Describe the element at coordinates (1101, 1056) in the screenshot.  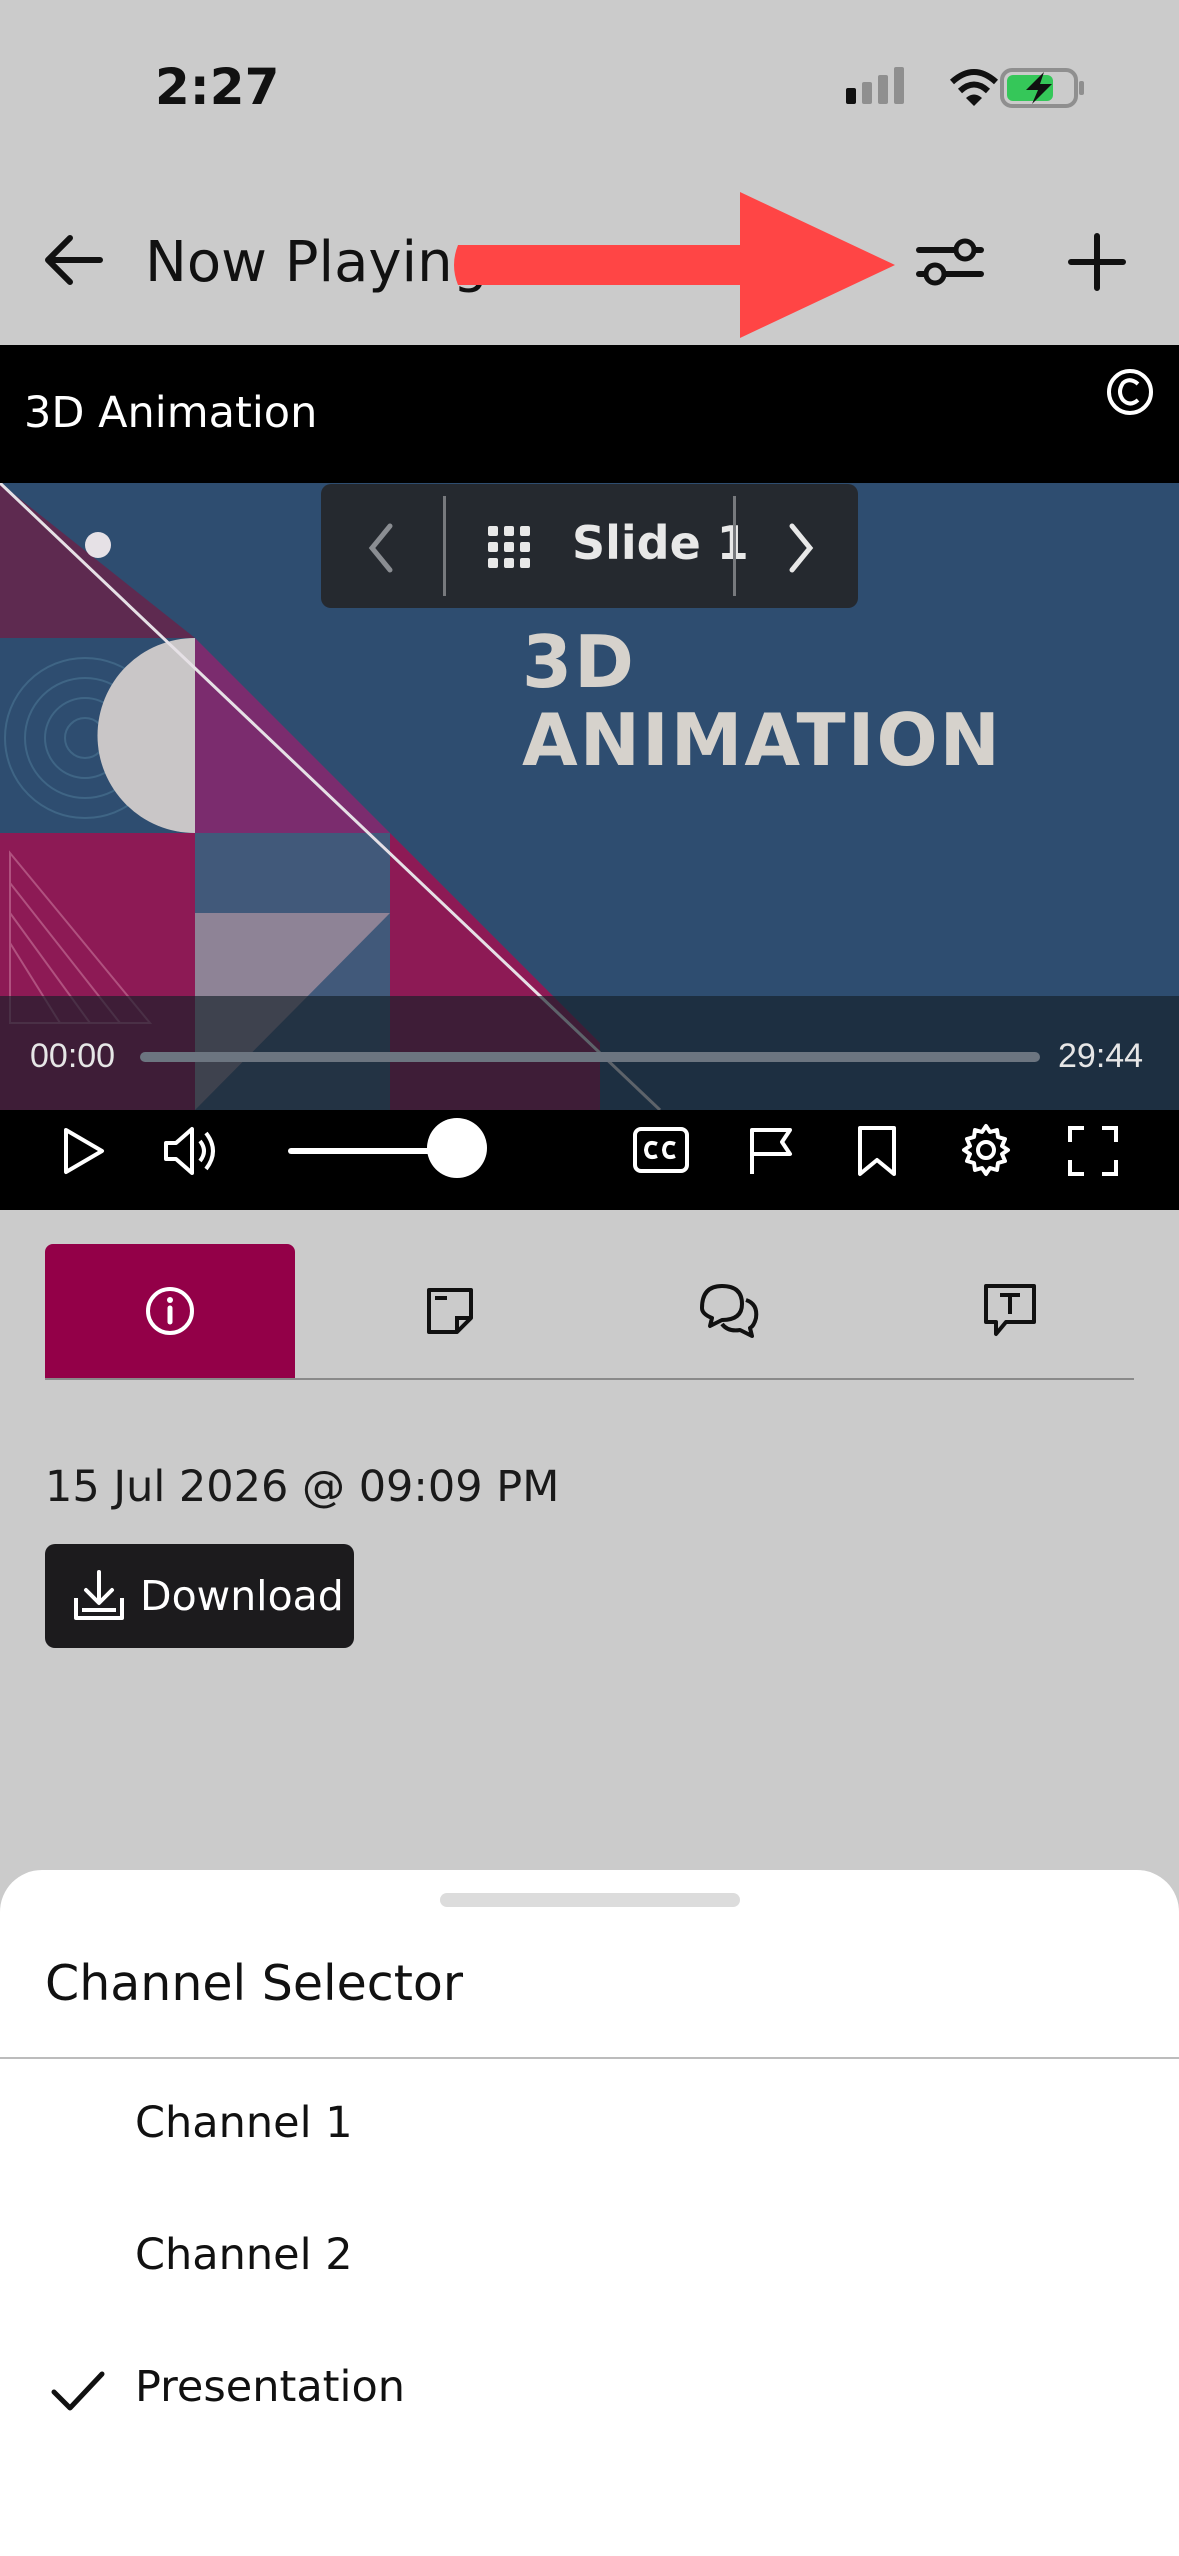
I see `total-duration: 29:44` at that location.